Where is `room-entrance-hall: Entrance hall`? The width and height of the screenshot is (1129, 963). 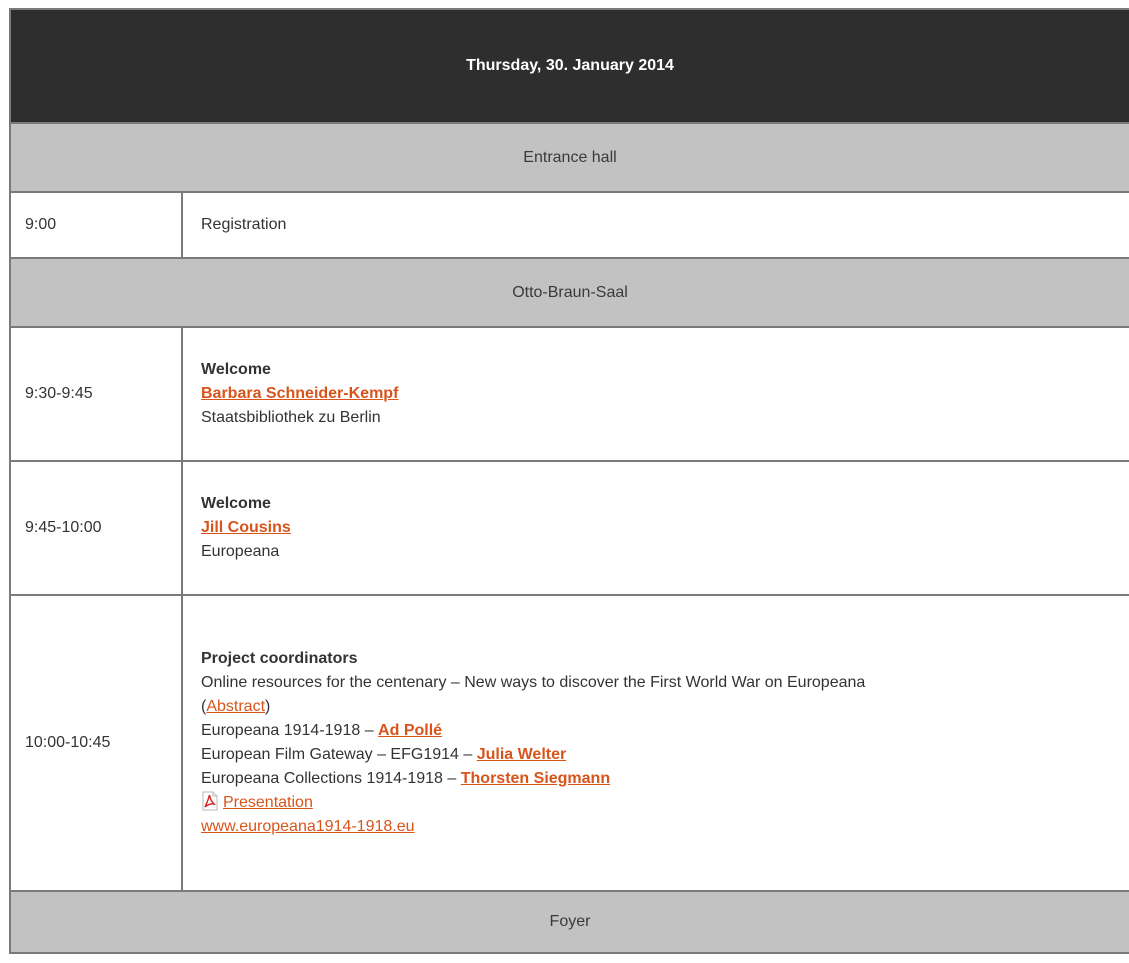 room-entrance-hall: Entrance hall is located at coordinates (569, 157).